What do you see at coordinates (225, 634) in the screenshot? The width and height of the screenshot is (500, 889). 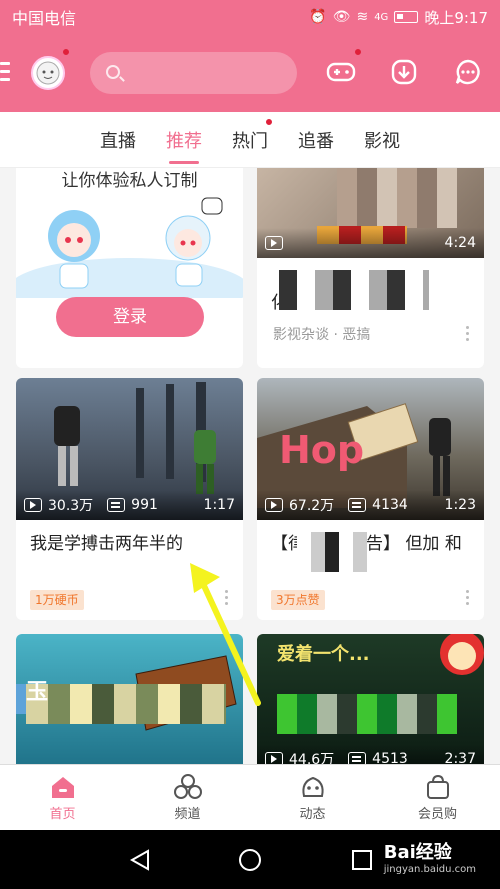 I see `annotation-arrow` at bounding box center [225, 634].